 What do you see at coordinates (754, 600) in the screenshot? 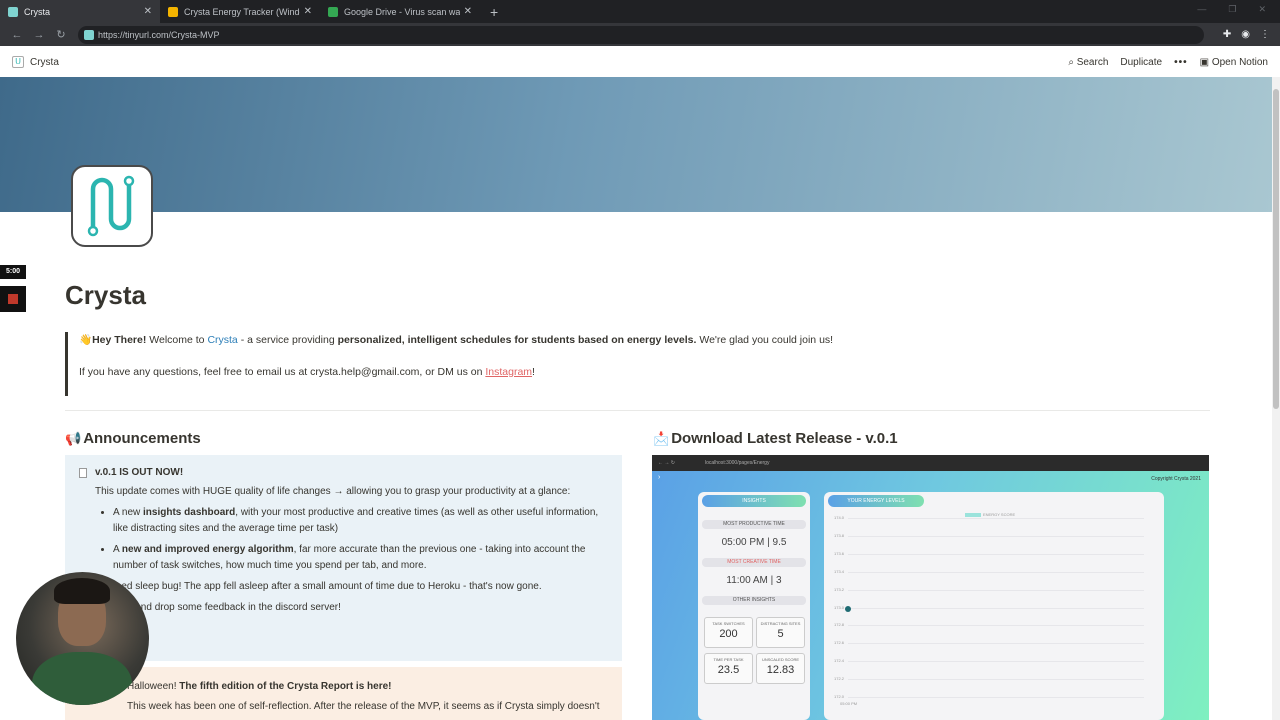
I see `other-insights-label: OTHER INSIGHTS` at bounding box center [754, 600].